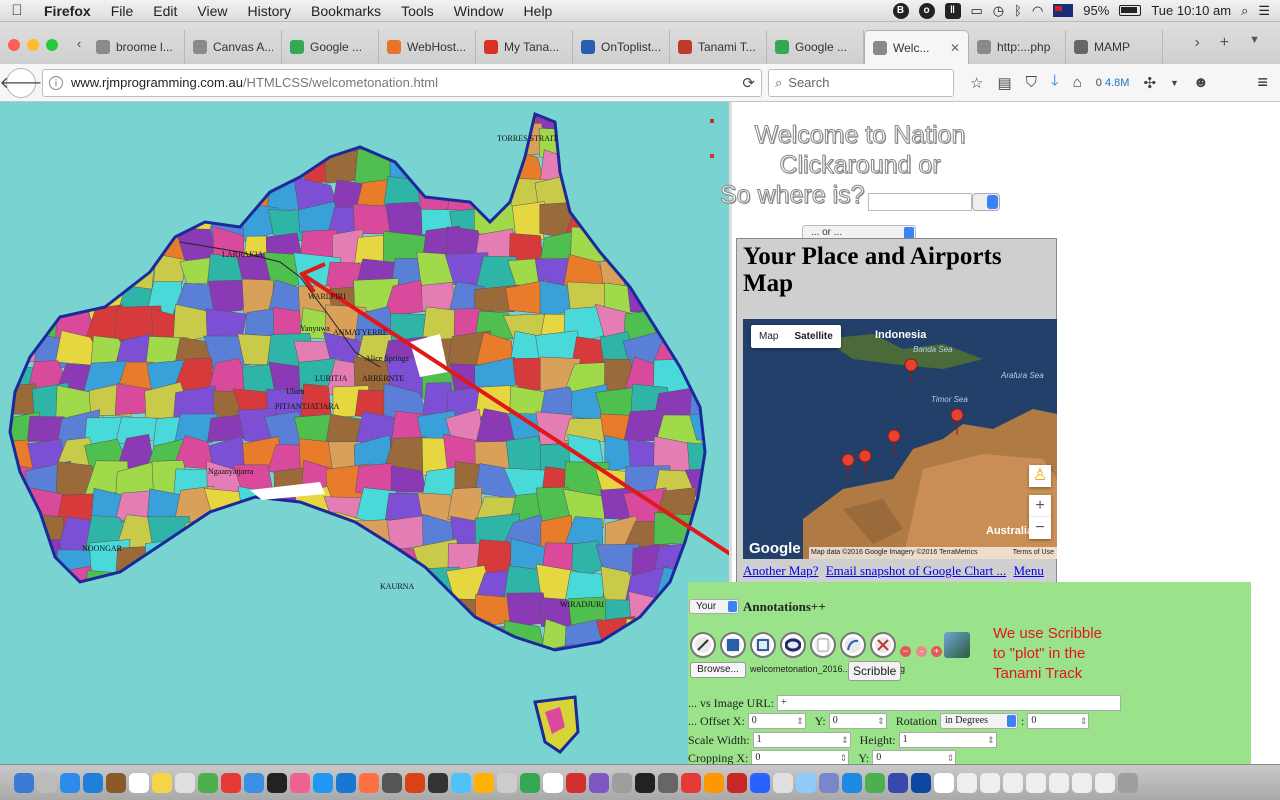 The height and width of the screenshot is (800, 1280). Describe the element at coordinates (947, 740) in the screenshot. I see `scale-height-input: 1` at that location.